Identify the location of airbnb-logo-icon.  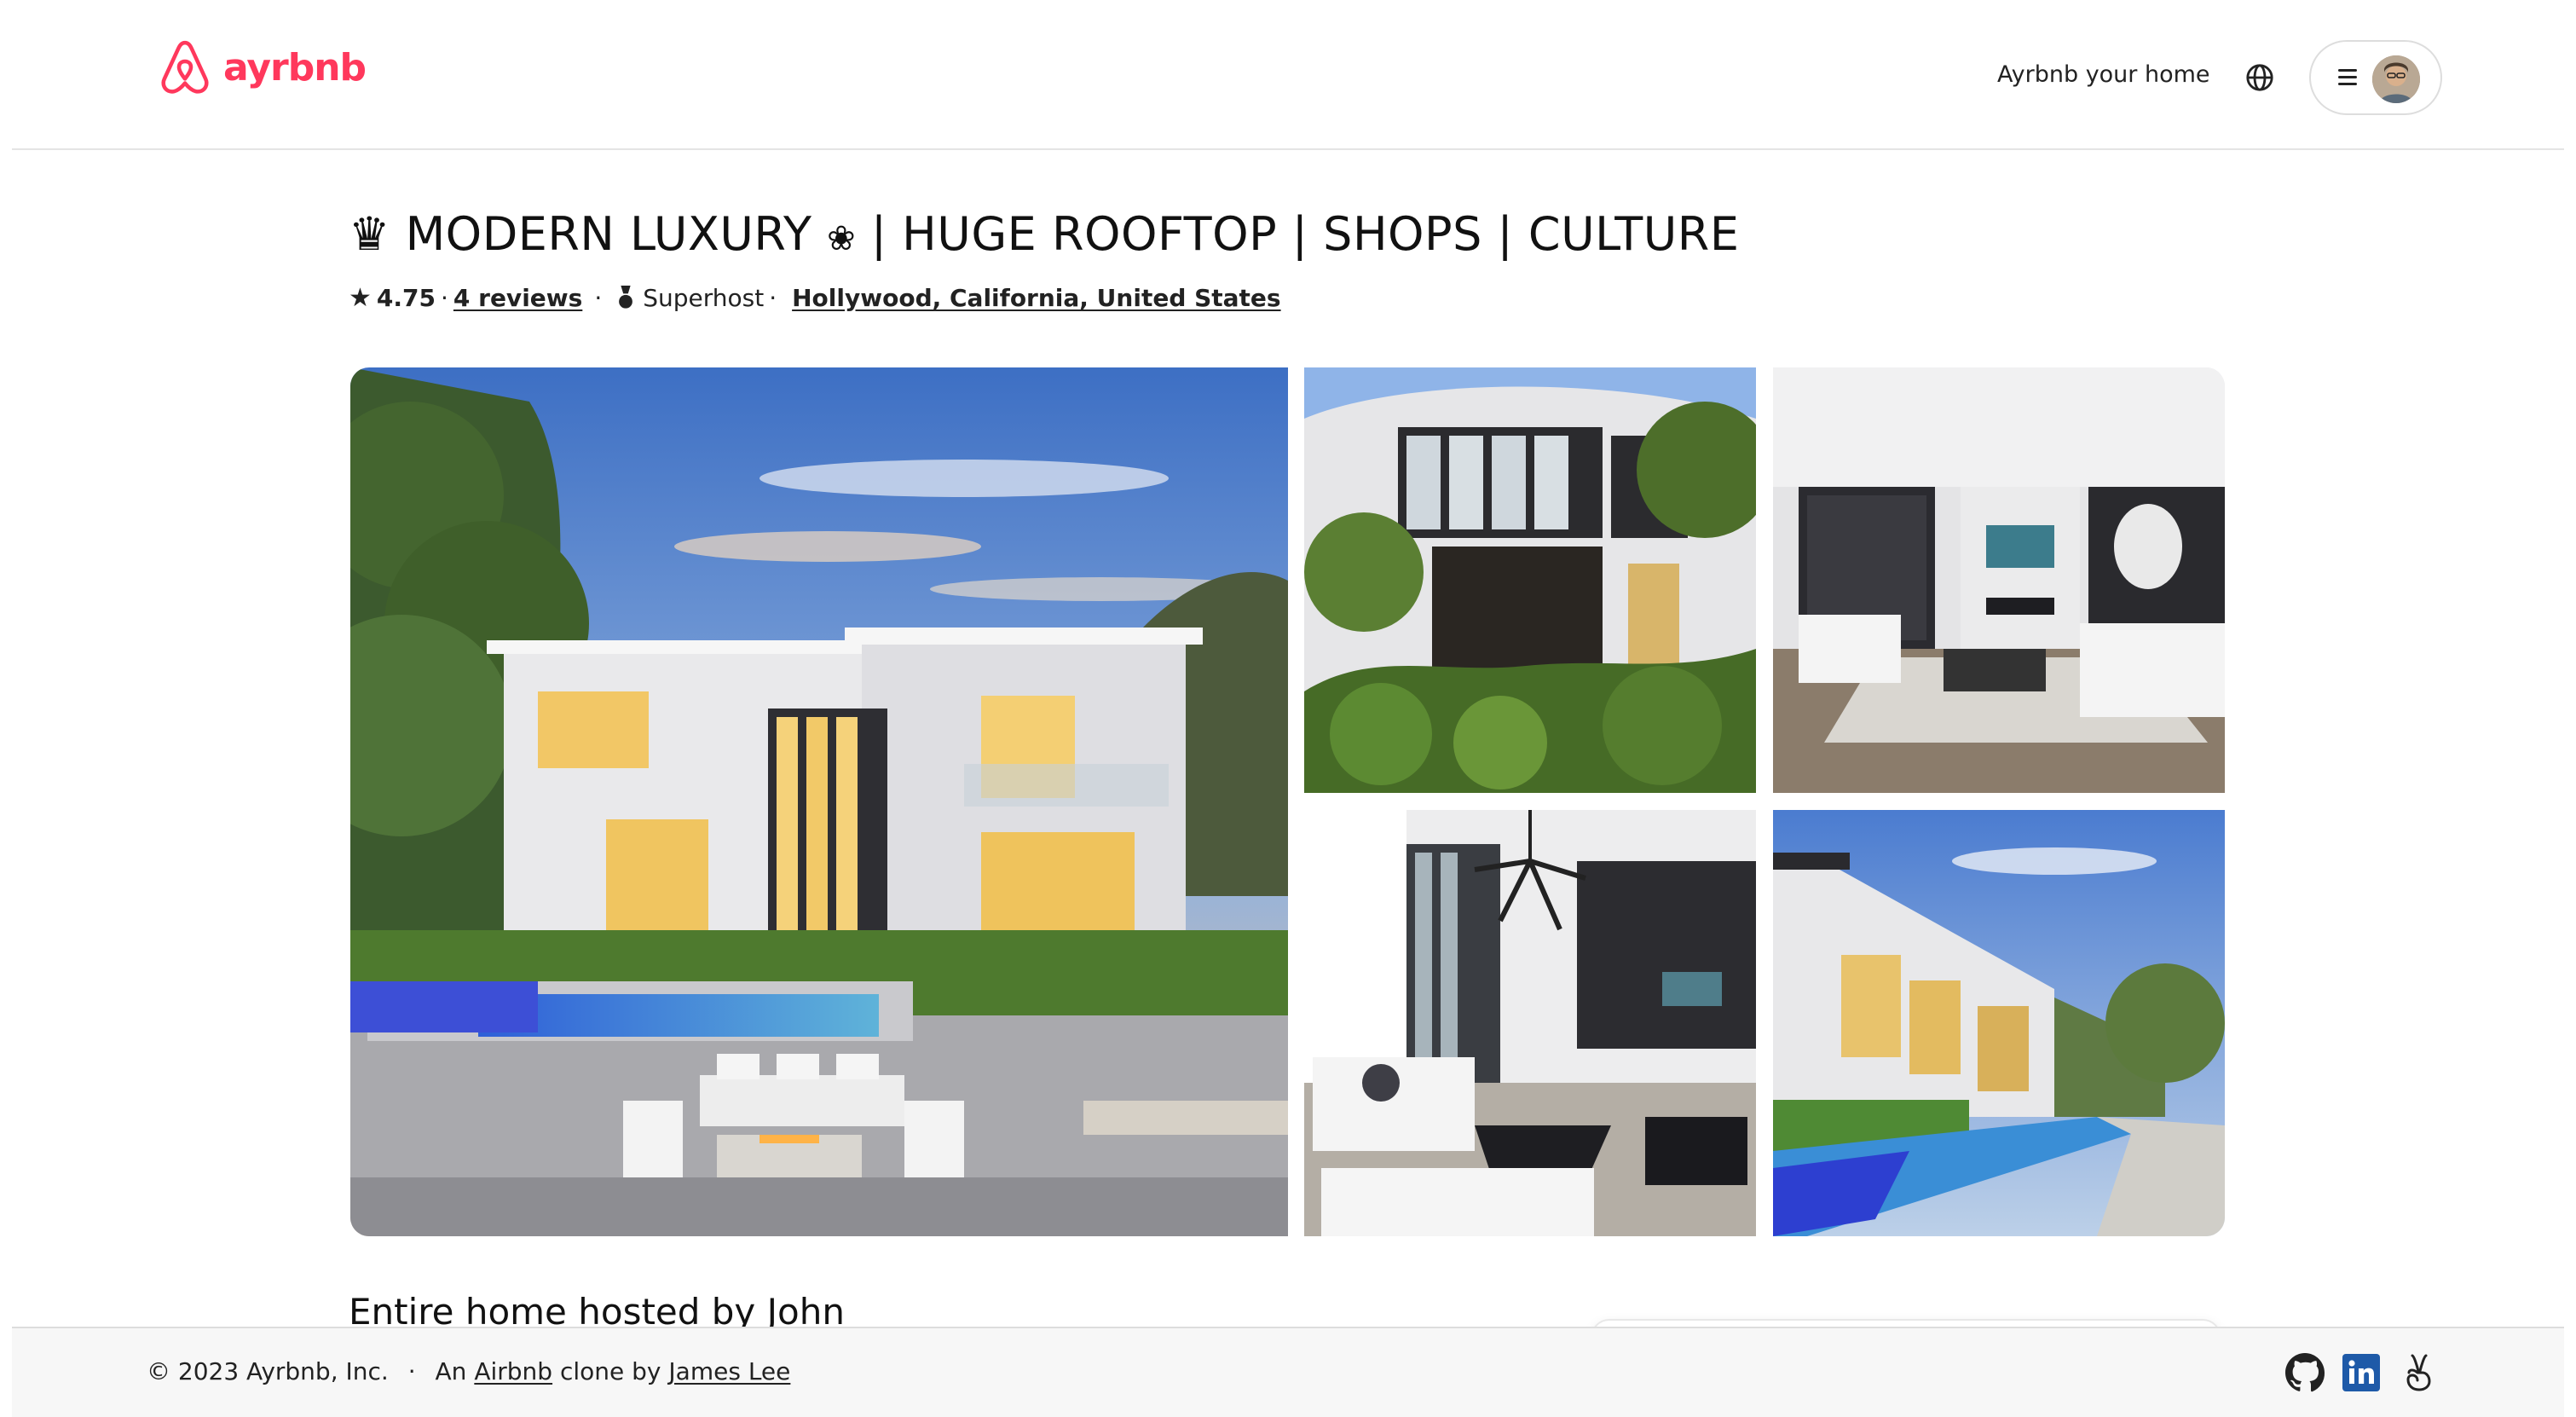
(185, 67).